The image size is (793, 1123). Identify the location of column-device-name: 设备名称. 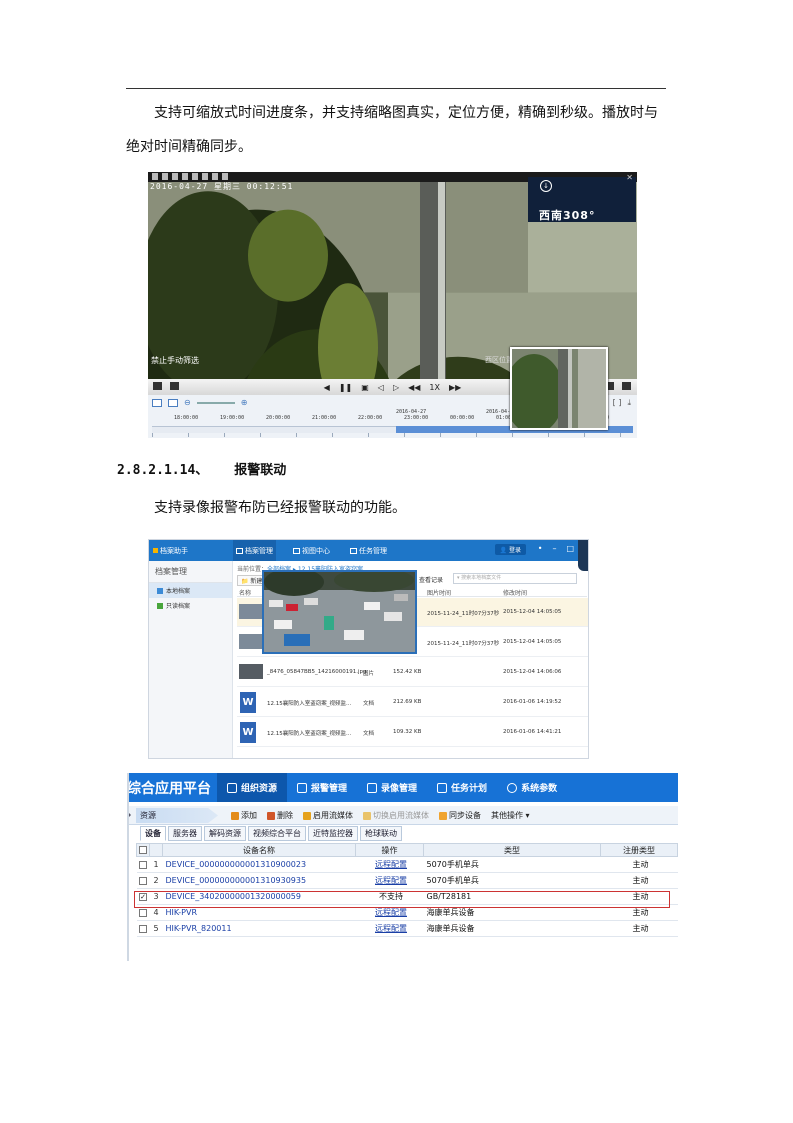
(259, 850).